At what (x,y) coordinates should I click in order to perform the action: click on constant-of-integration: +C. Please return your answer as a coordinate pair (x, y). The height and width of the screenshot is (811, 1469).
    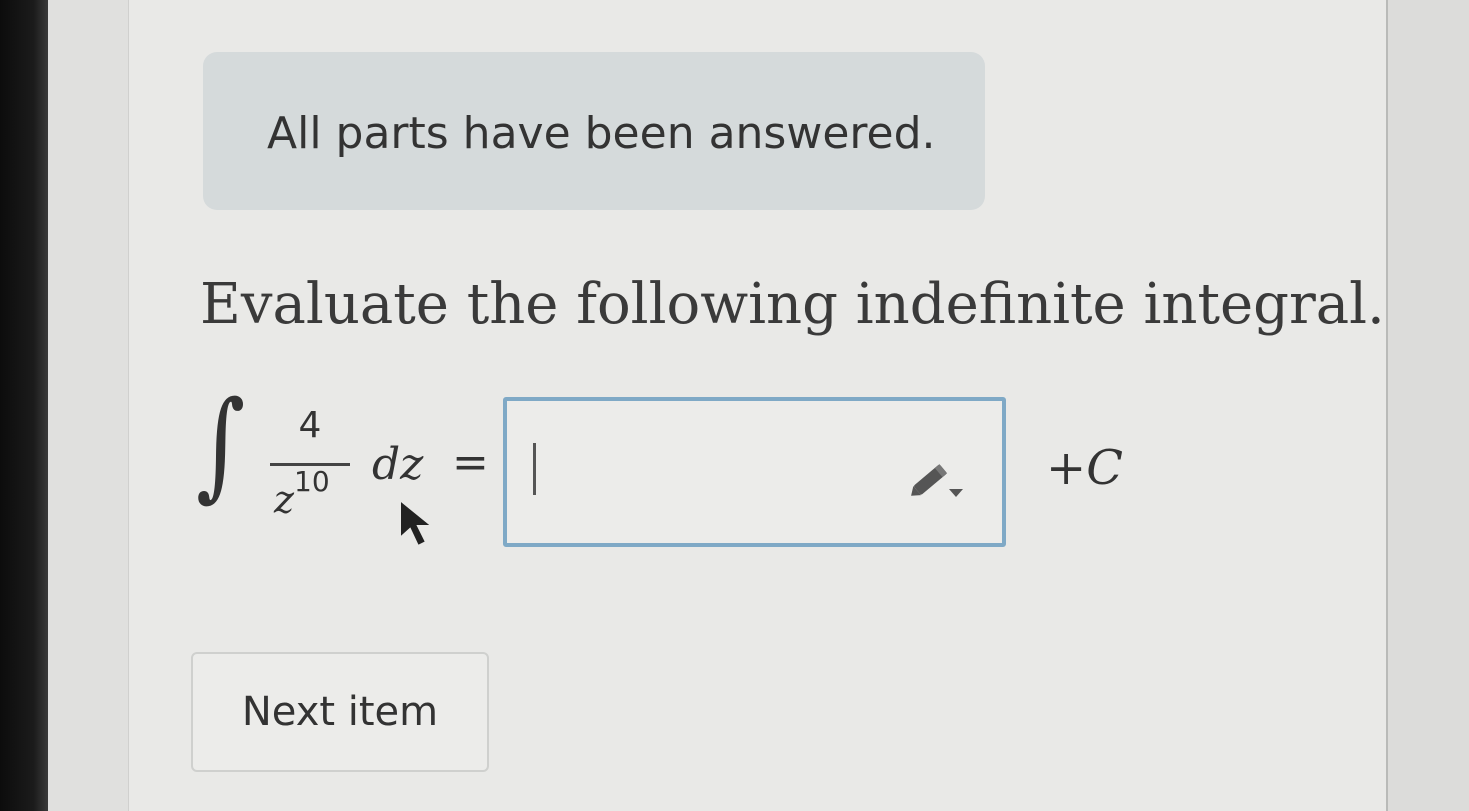
    Looking at the image, I should click on (1084, 468).